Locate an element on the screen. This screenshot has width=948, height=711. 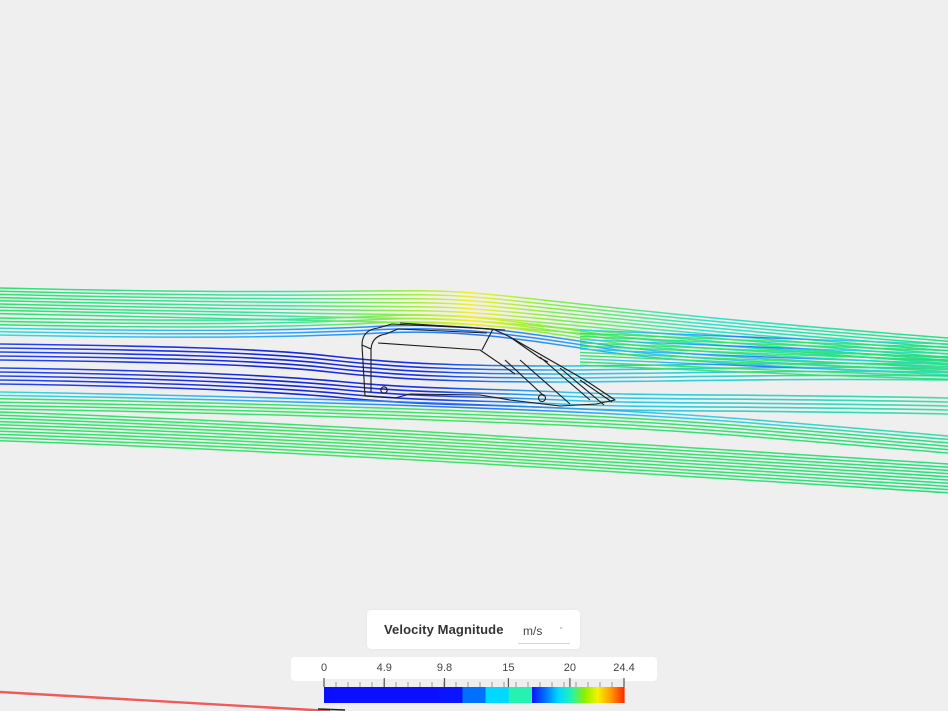
colorbar-tick-label: 4.9 is located at coordinates (384, 668).